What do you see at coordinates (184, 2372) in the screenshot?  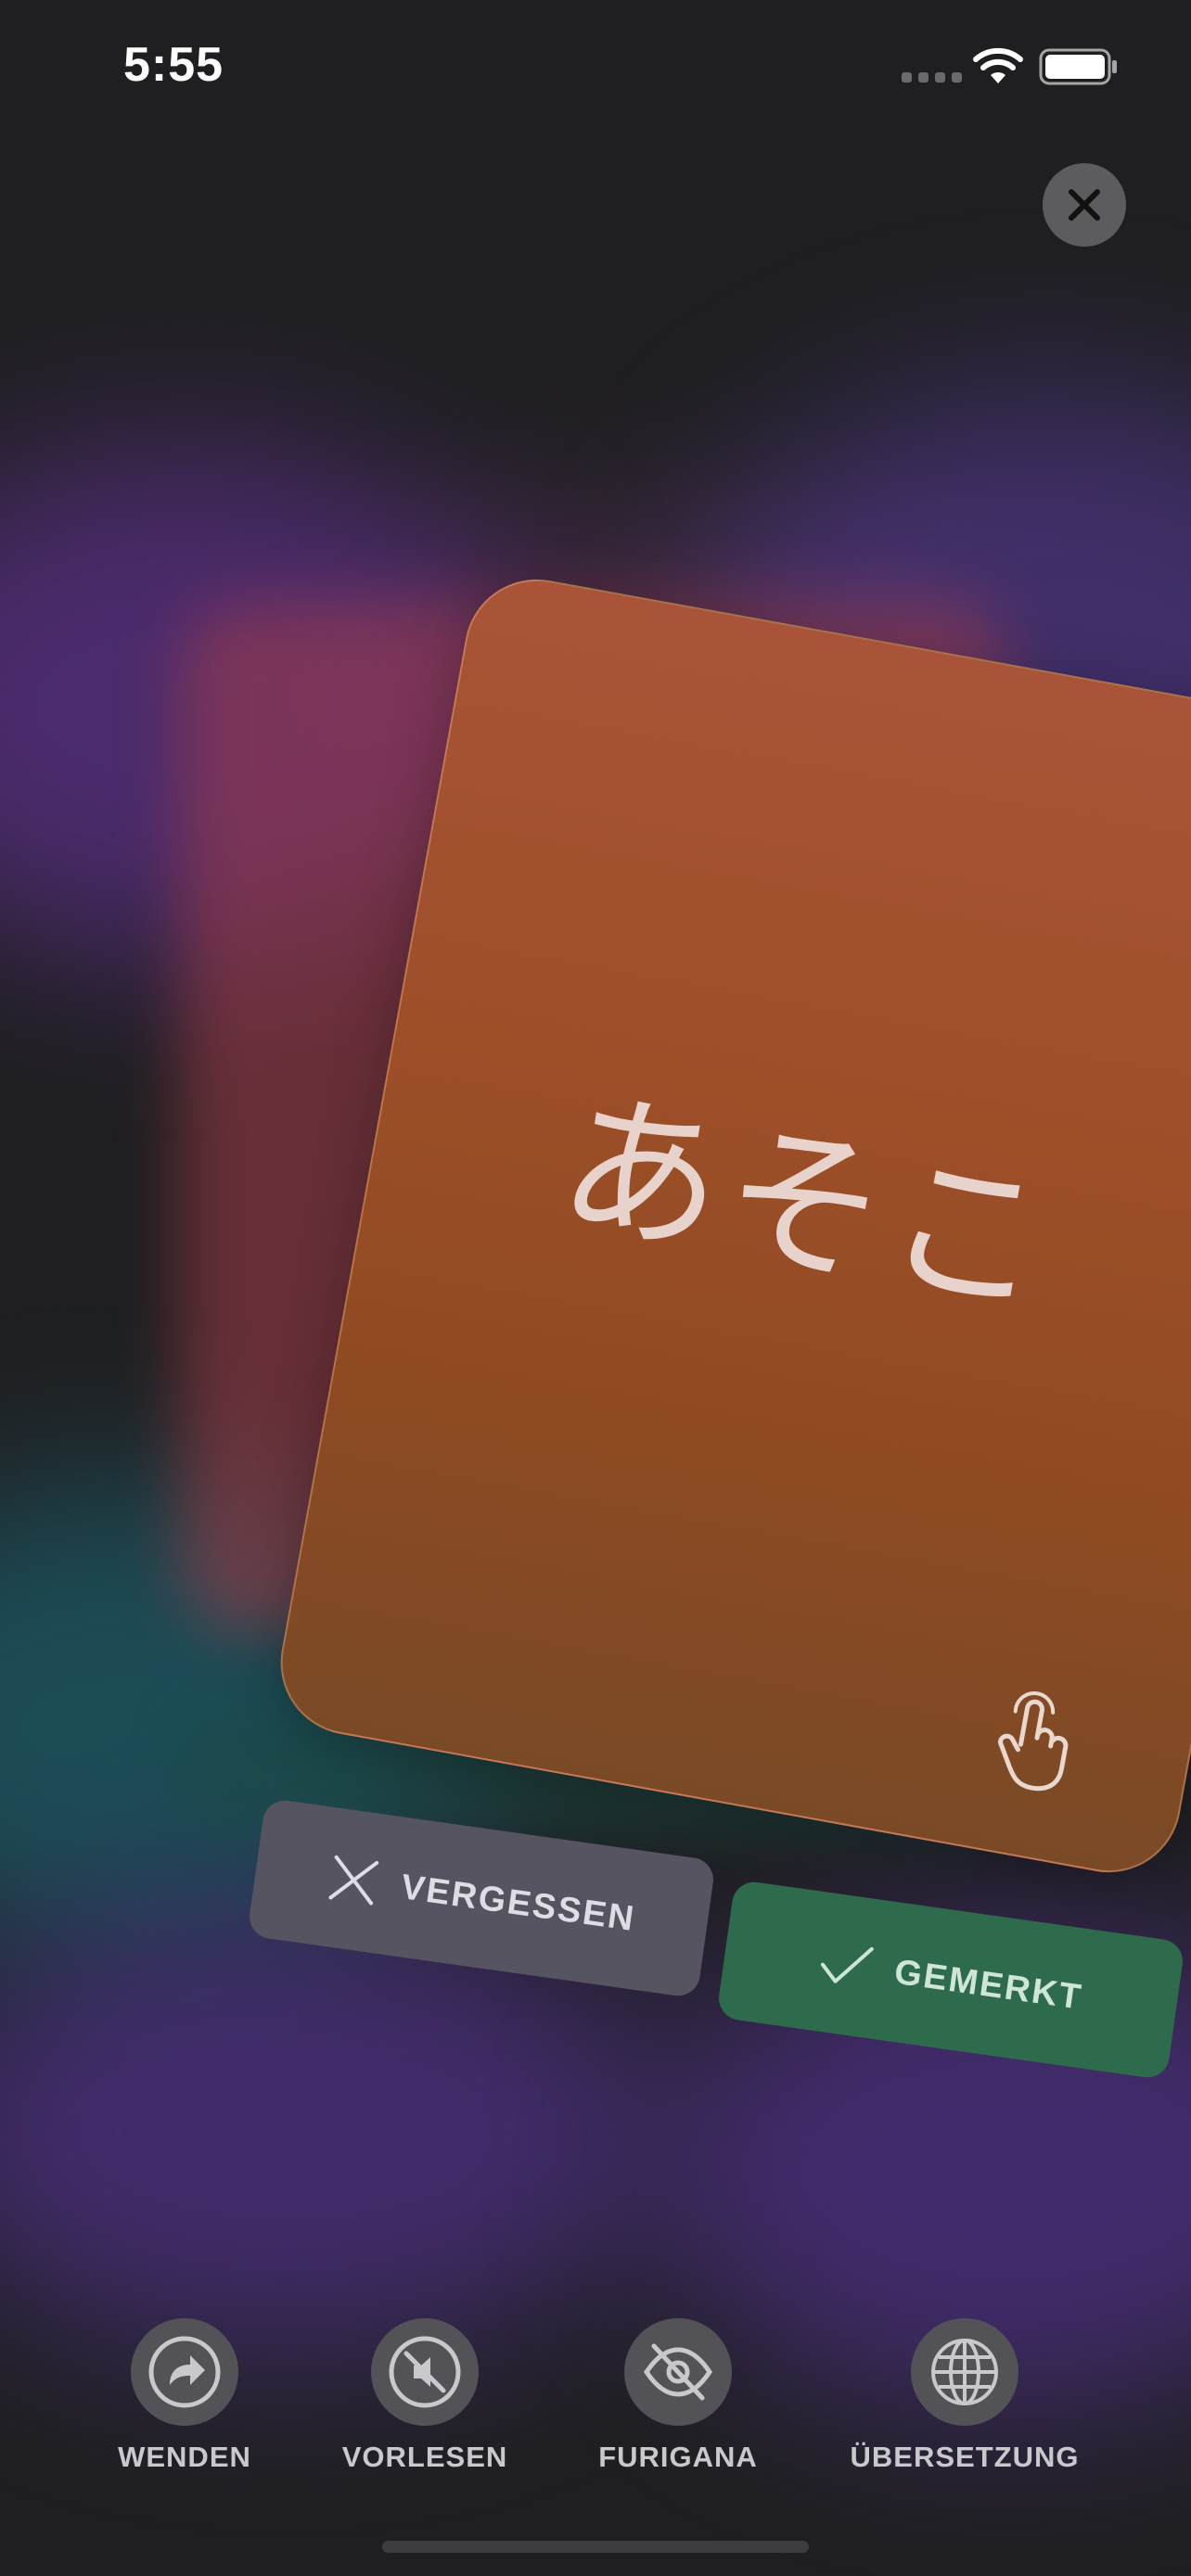 I see `flip-icon` at bounding box center [184, 2372].